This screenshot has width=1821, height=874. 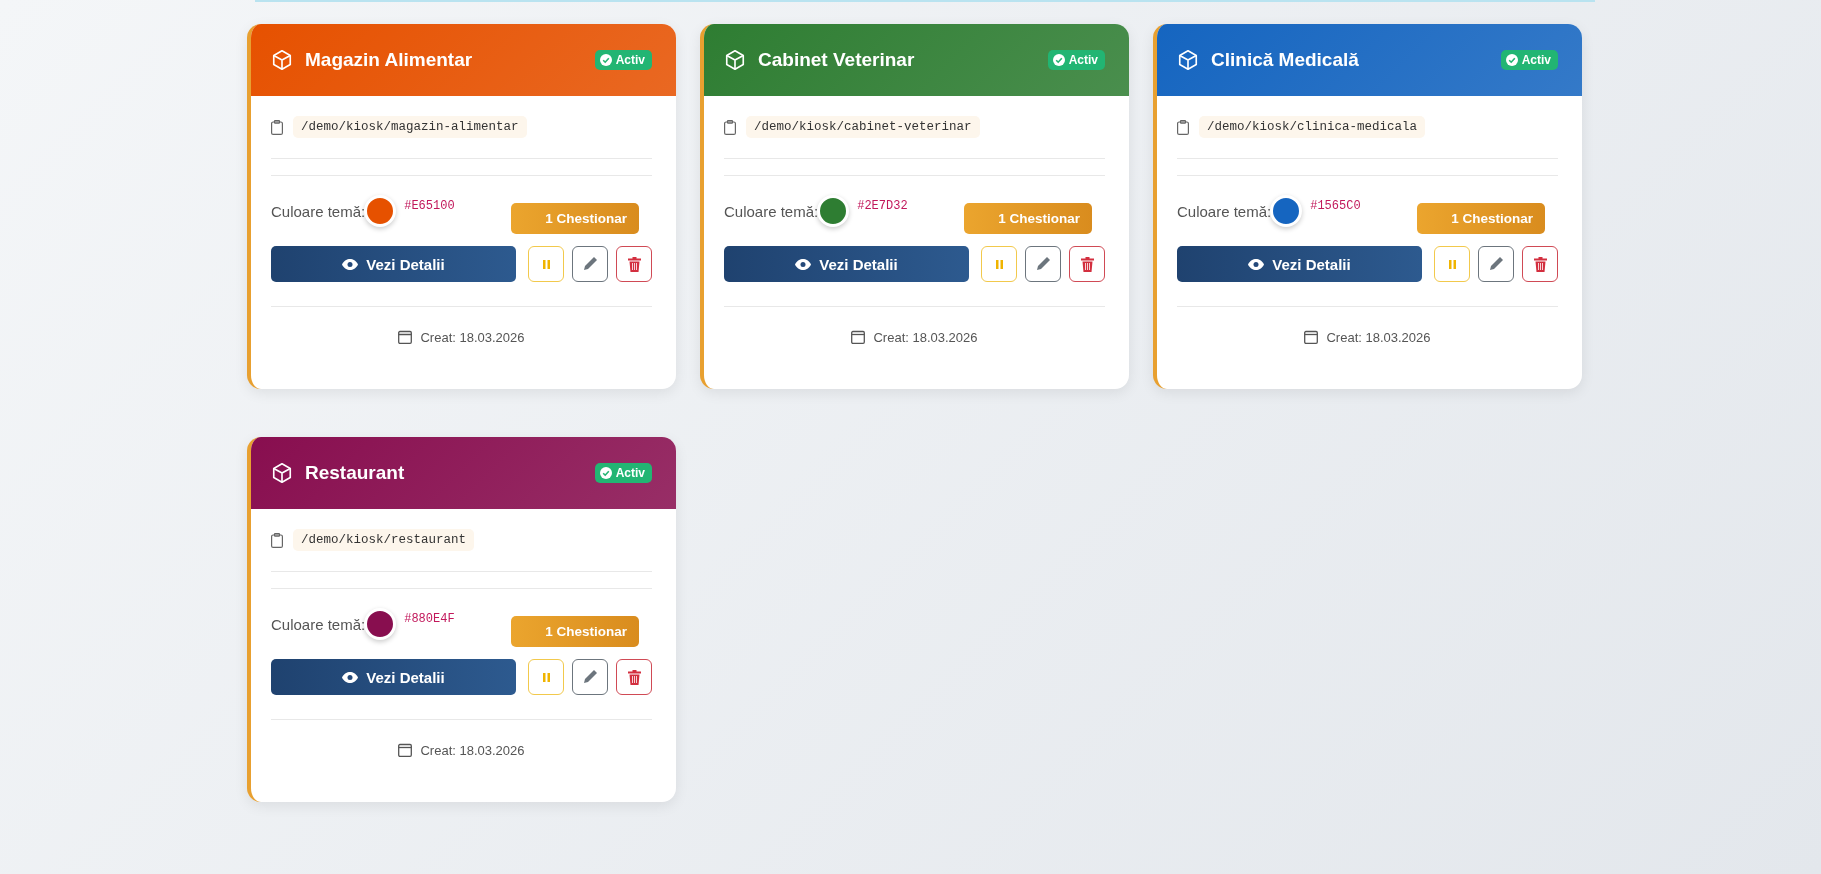 What do you see at coordinates (1285, 60) in the screenshot?
I see `kiosk-title: Clinică Medicală` at bounding box center [1285, 60].